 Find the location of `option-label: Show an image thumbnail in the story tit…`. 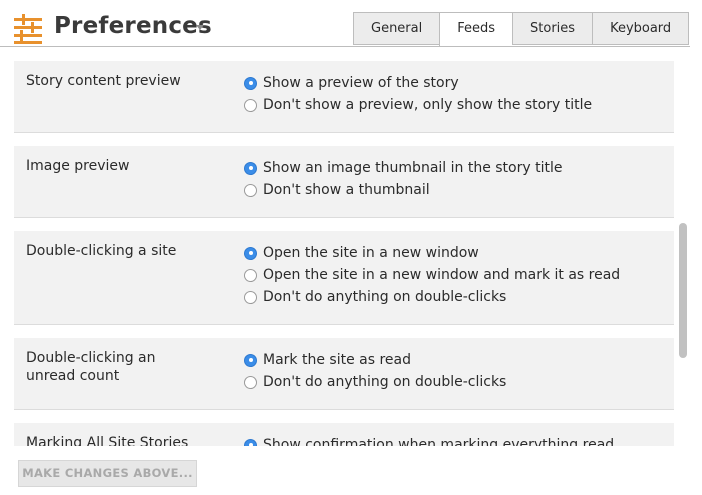

option-label: Show an image thumbnail in the story tit… is located at coordinates (413, 168).